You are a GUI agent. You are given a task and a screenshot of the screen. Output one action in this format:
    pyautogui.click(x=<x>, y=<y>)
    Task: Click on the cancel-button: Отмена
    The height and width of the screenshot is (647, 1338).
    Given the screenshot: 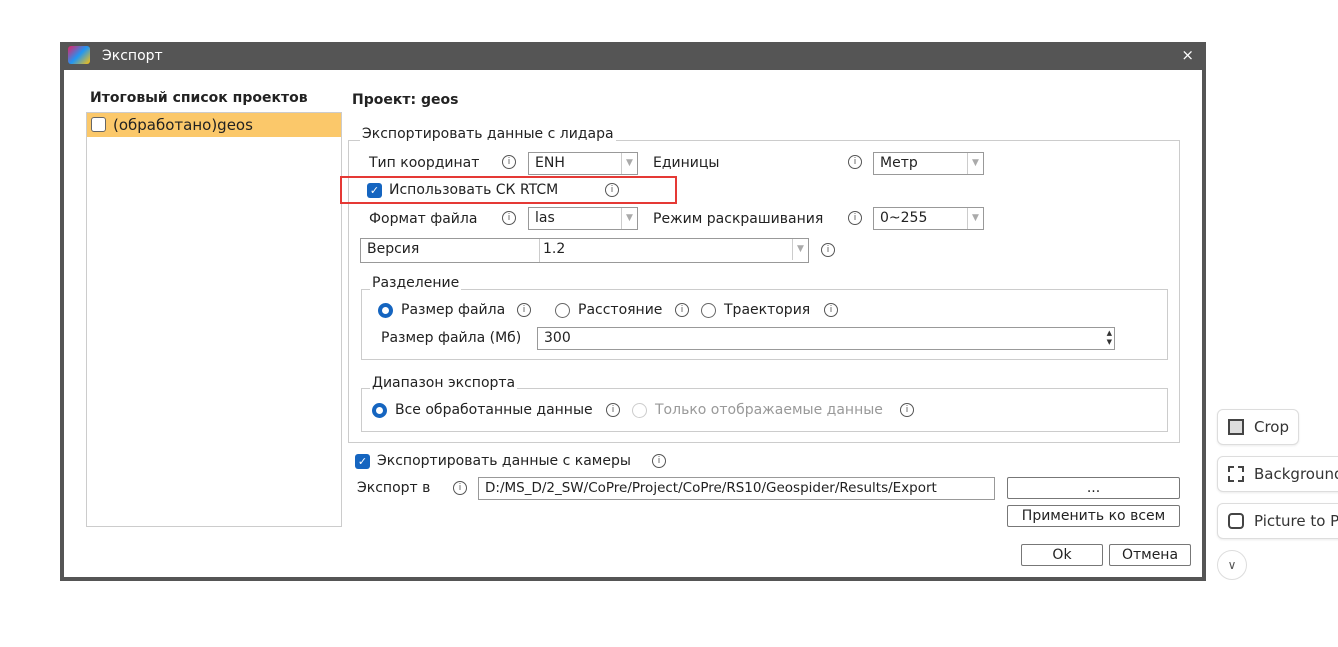 What is the action you would take?
    pyautogui.click(x=1150, y=555)
    